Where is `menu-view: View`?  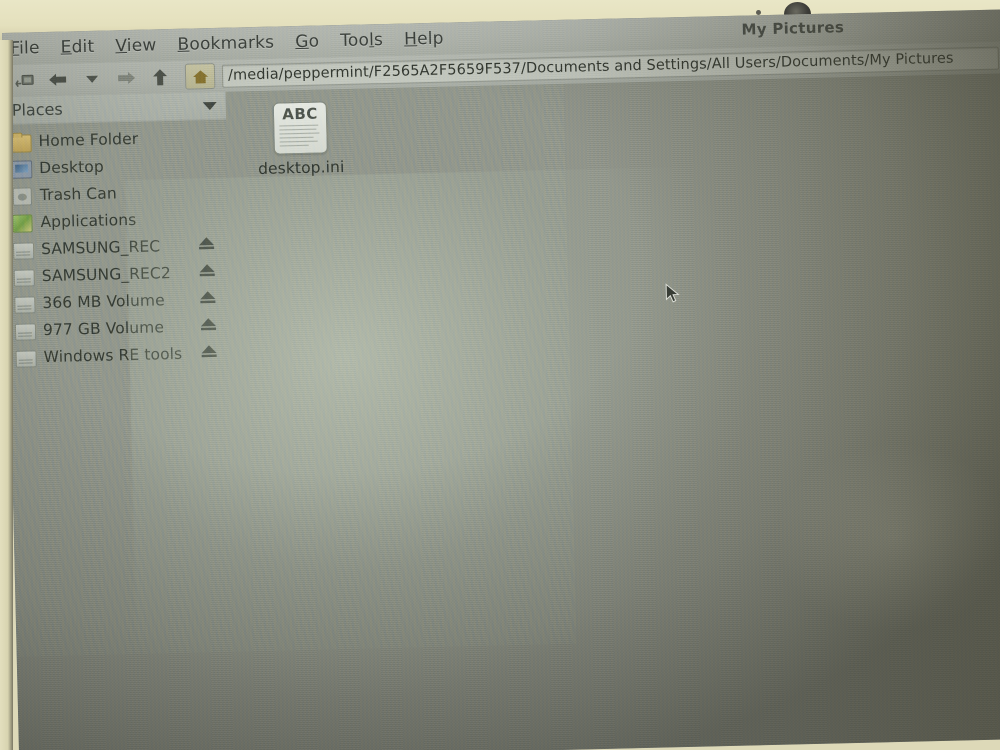 menu-view: View is located at coordinates (136, 45).